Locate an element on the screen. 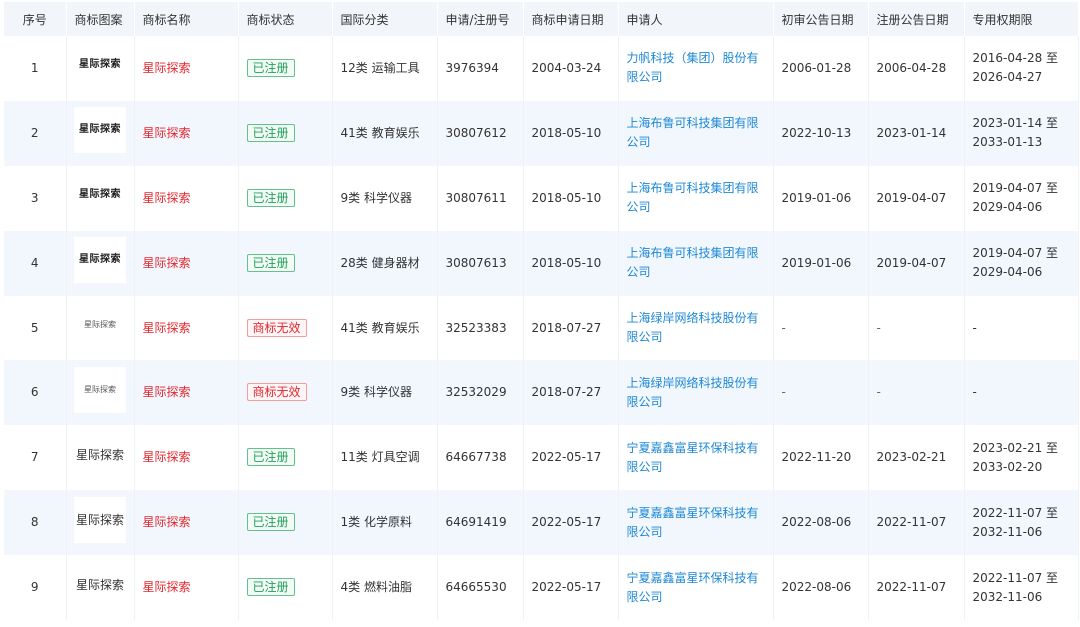  row-index: 6 is located at coordinates (35, 393).